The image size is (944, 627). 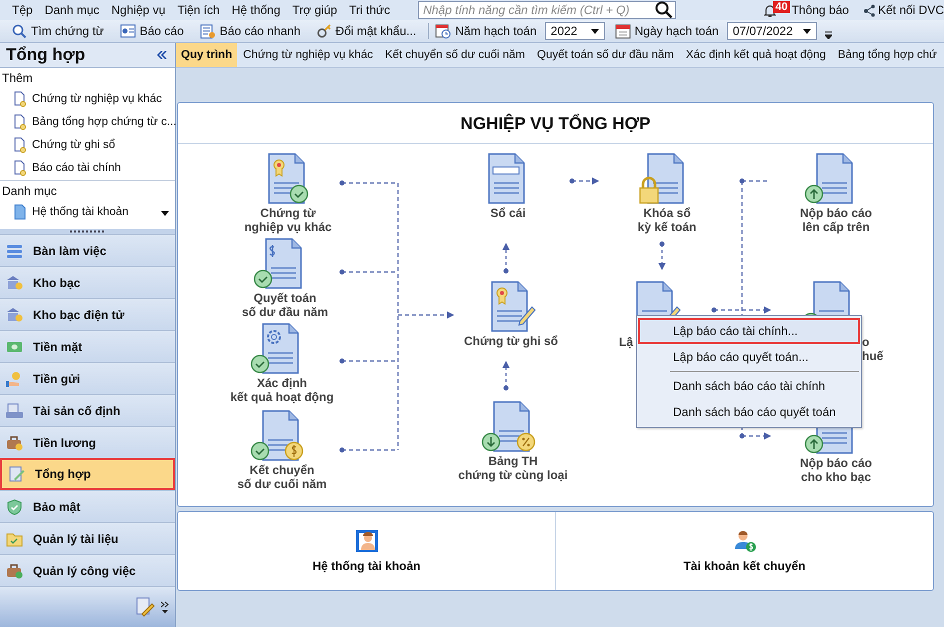 What do you see at coordinates (828, 35) in the screenshot?
I see `overflow-icon` at bounding box center [828, 35].